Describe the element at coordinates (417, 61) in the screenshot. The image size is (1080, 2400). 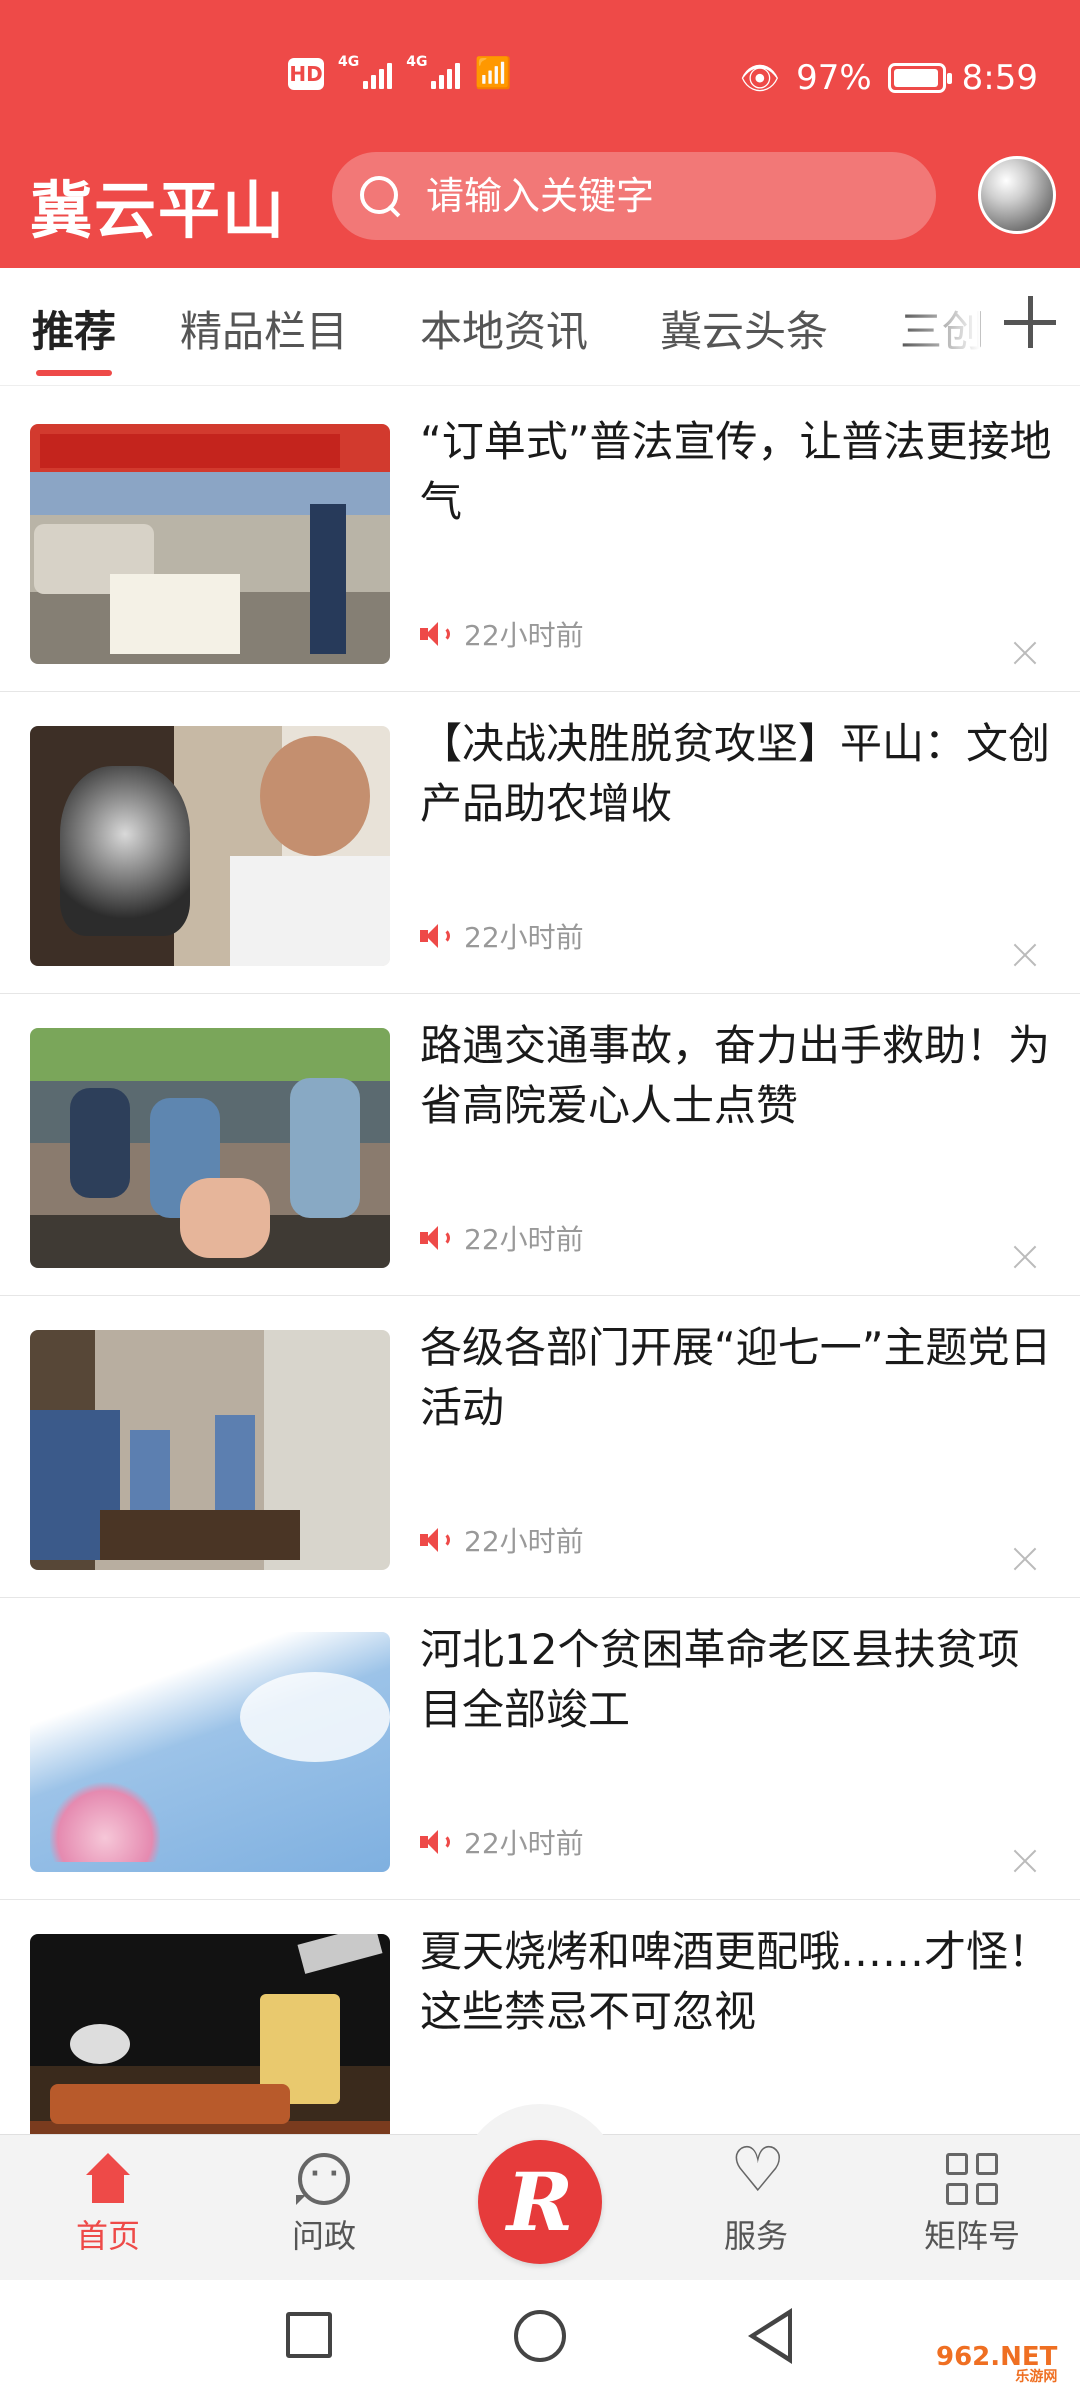
I see `network-label-2: 4G` at that location.